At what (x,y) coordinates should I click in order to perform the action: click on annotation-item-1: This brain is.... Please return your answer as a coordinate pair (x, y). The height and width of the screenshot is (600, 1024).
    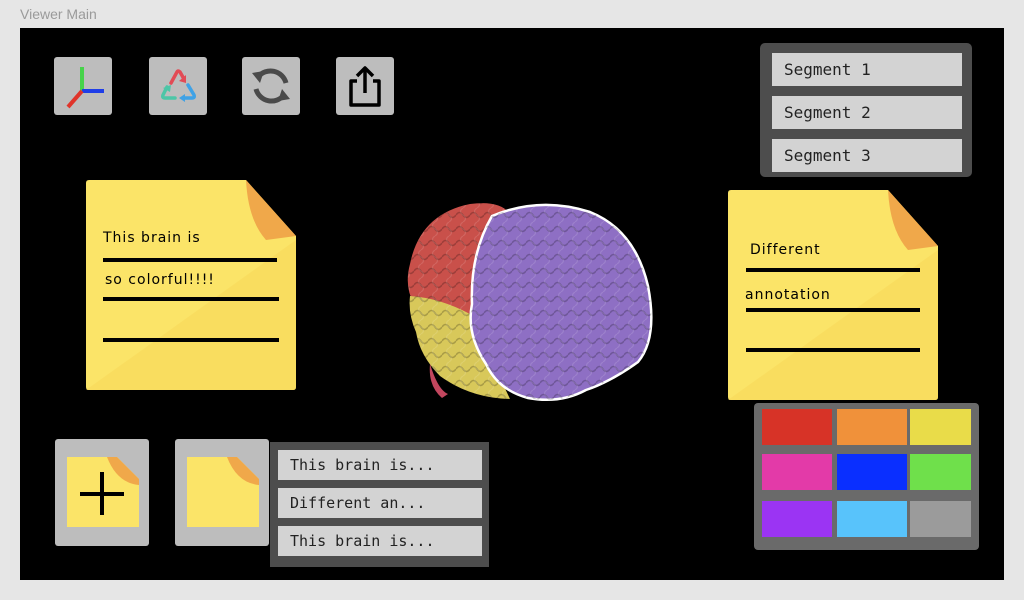
    Looking at the image, I should click on (380, 465).